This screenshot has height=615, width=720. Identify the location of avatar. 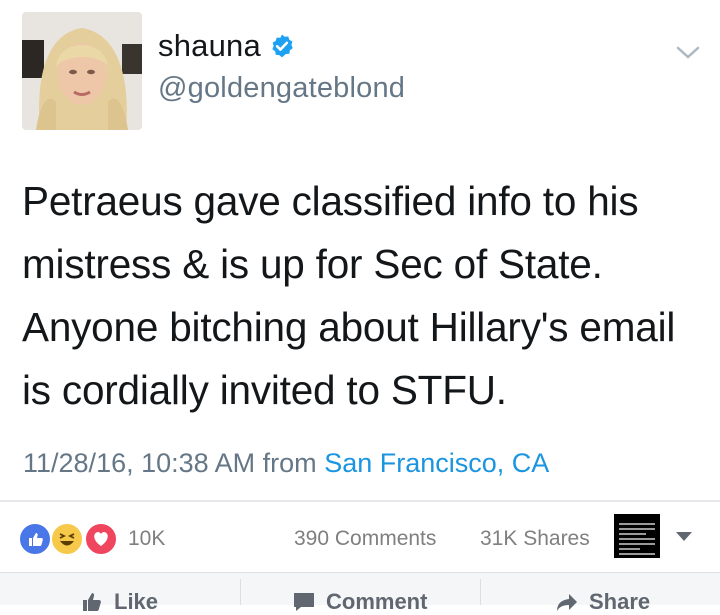
(82, 71).